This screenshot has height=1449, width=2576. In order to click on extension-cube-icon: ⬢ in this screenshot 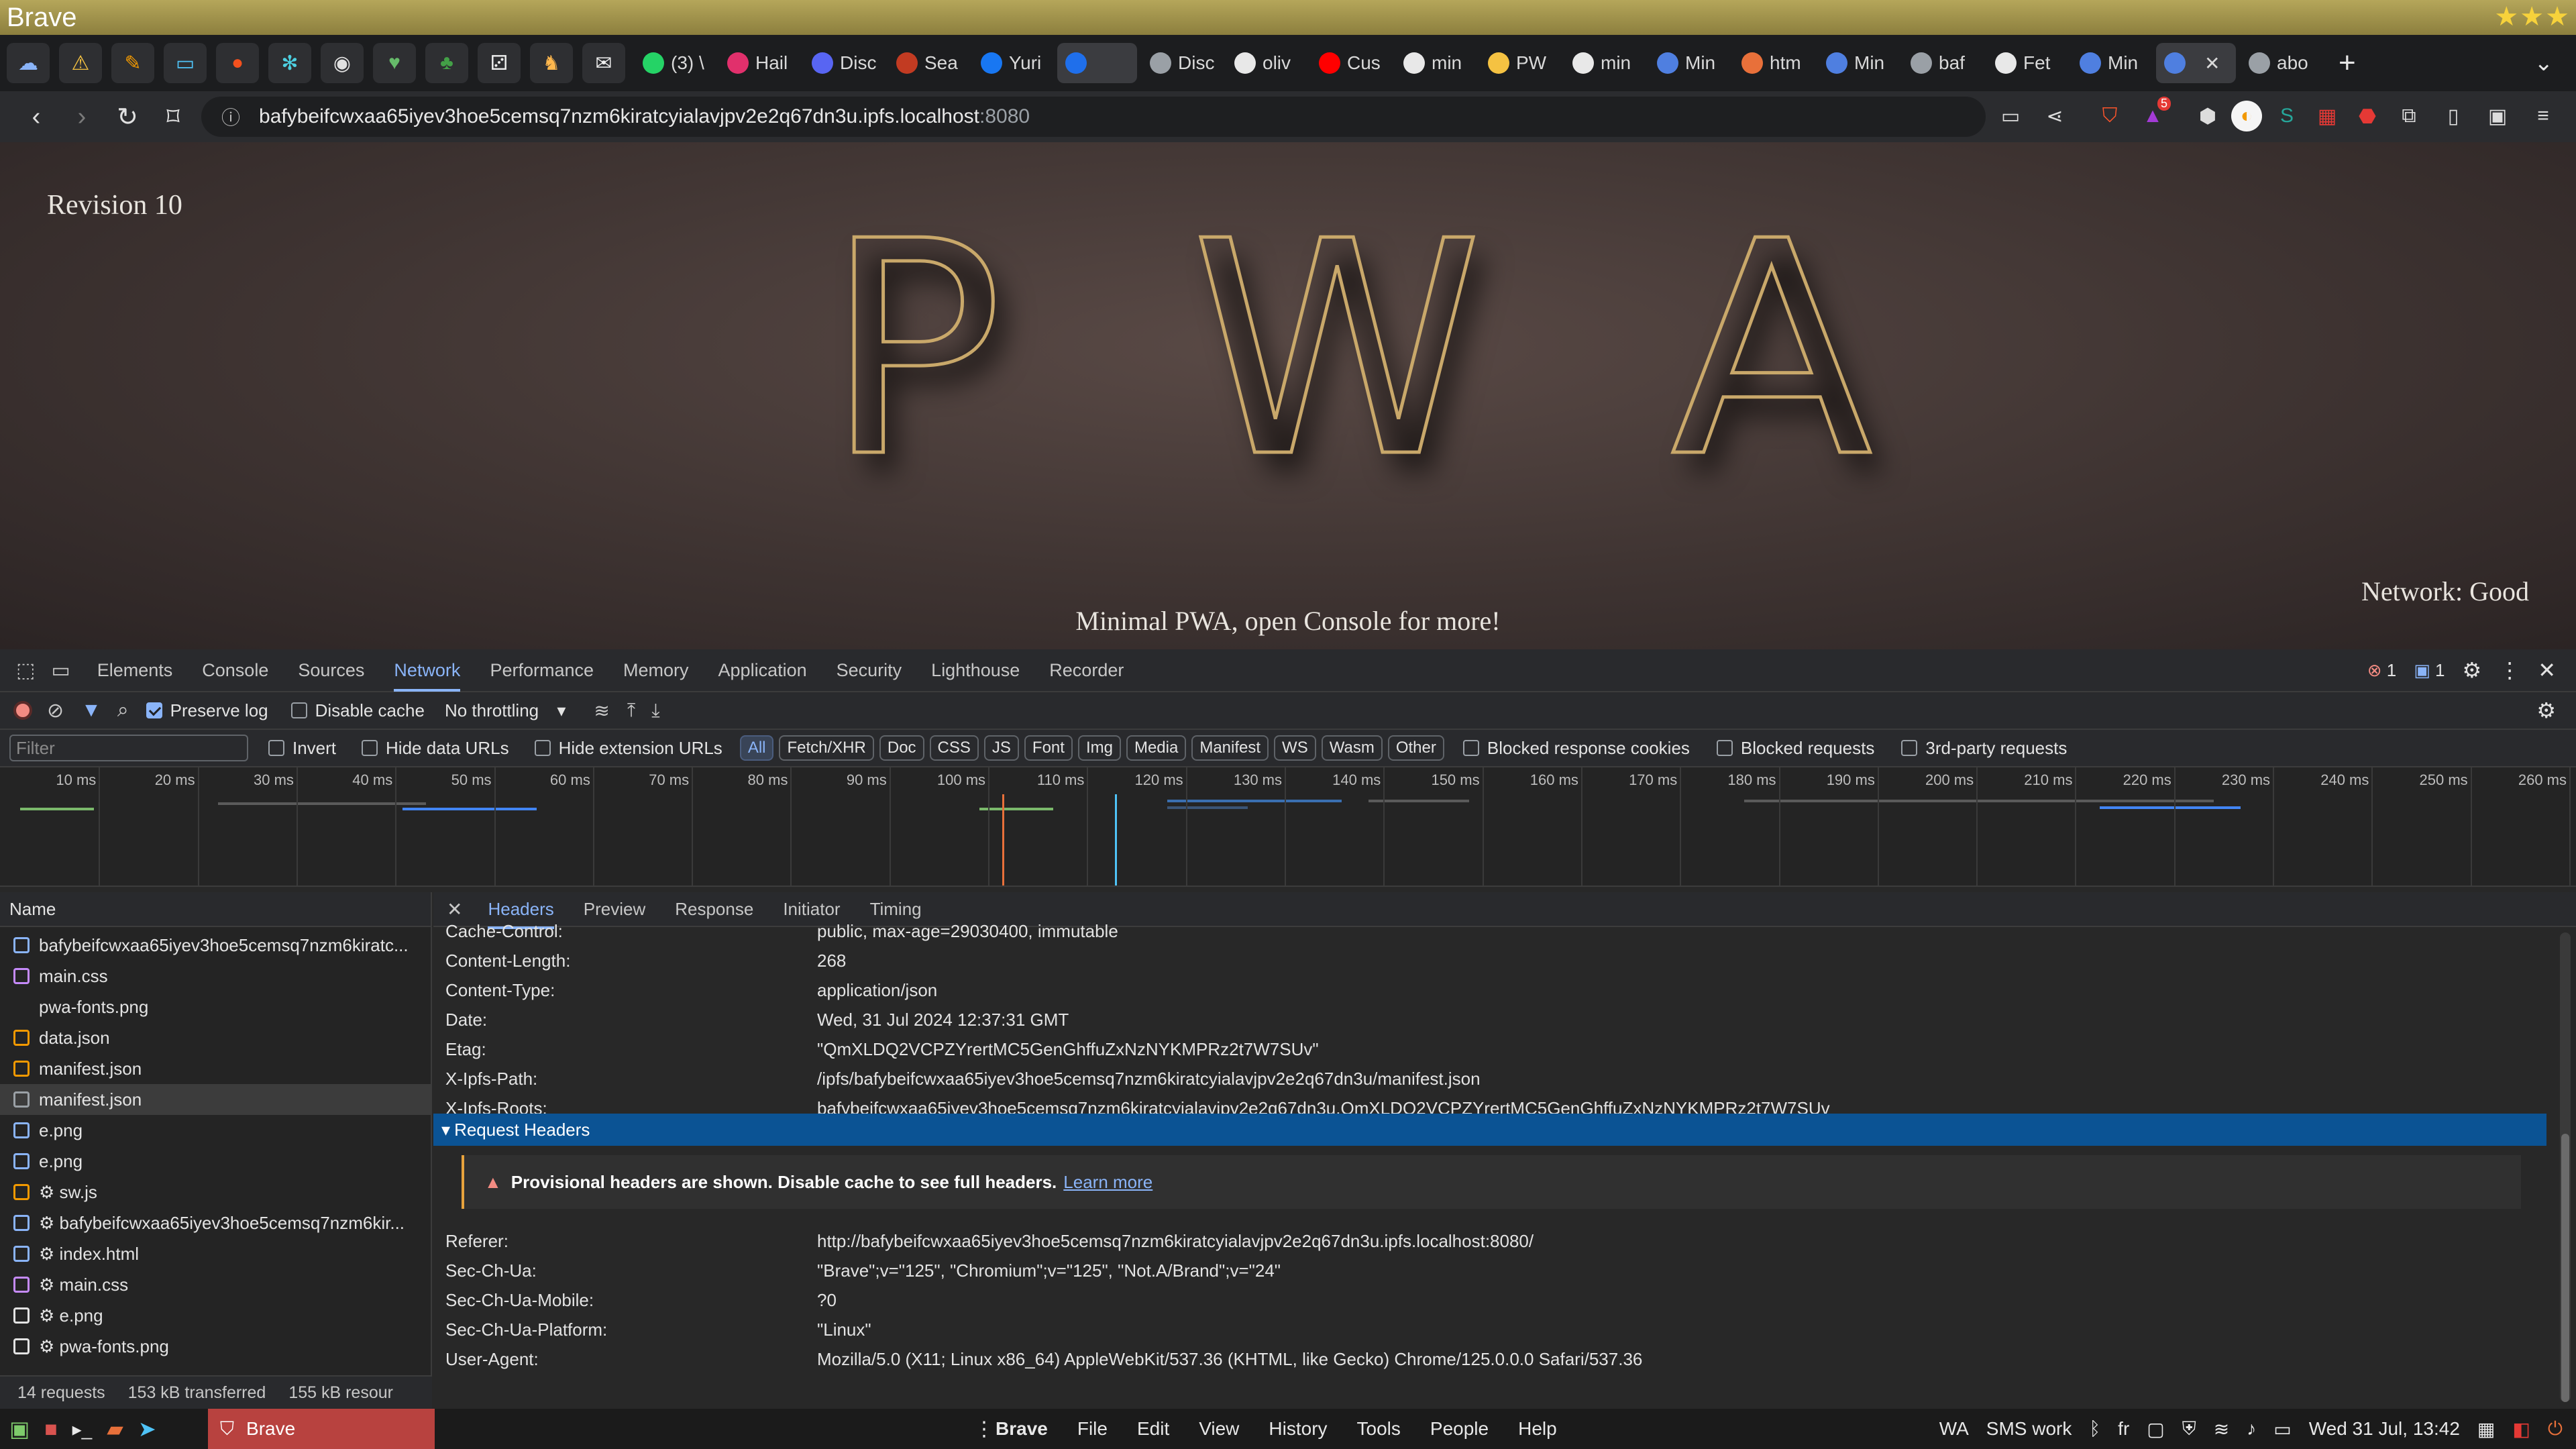, I will do `click(2207, 116)`.